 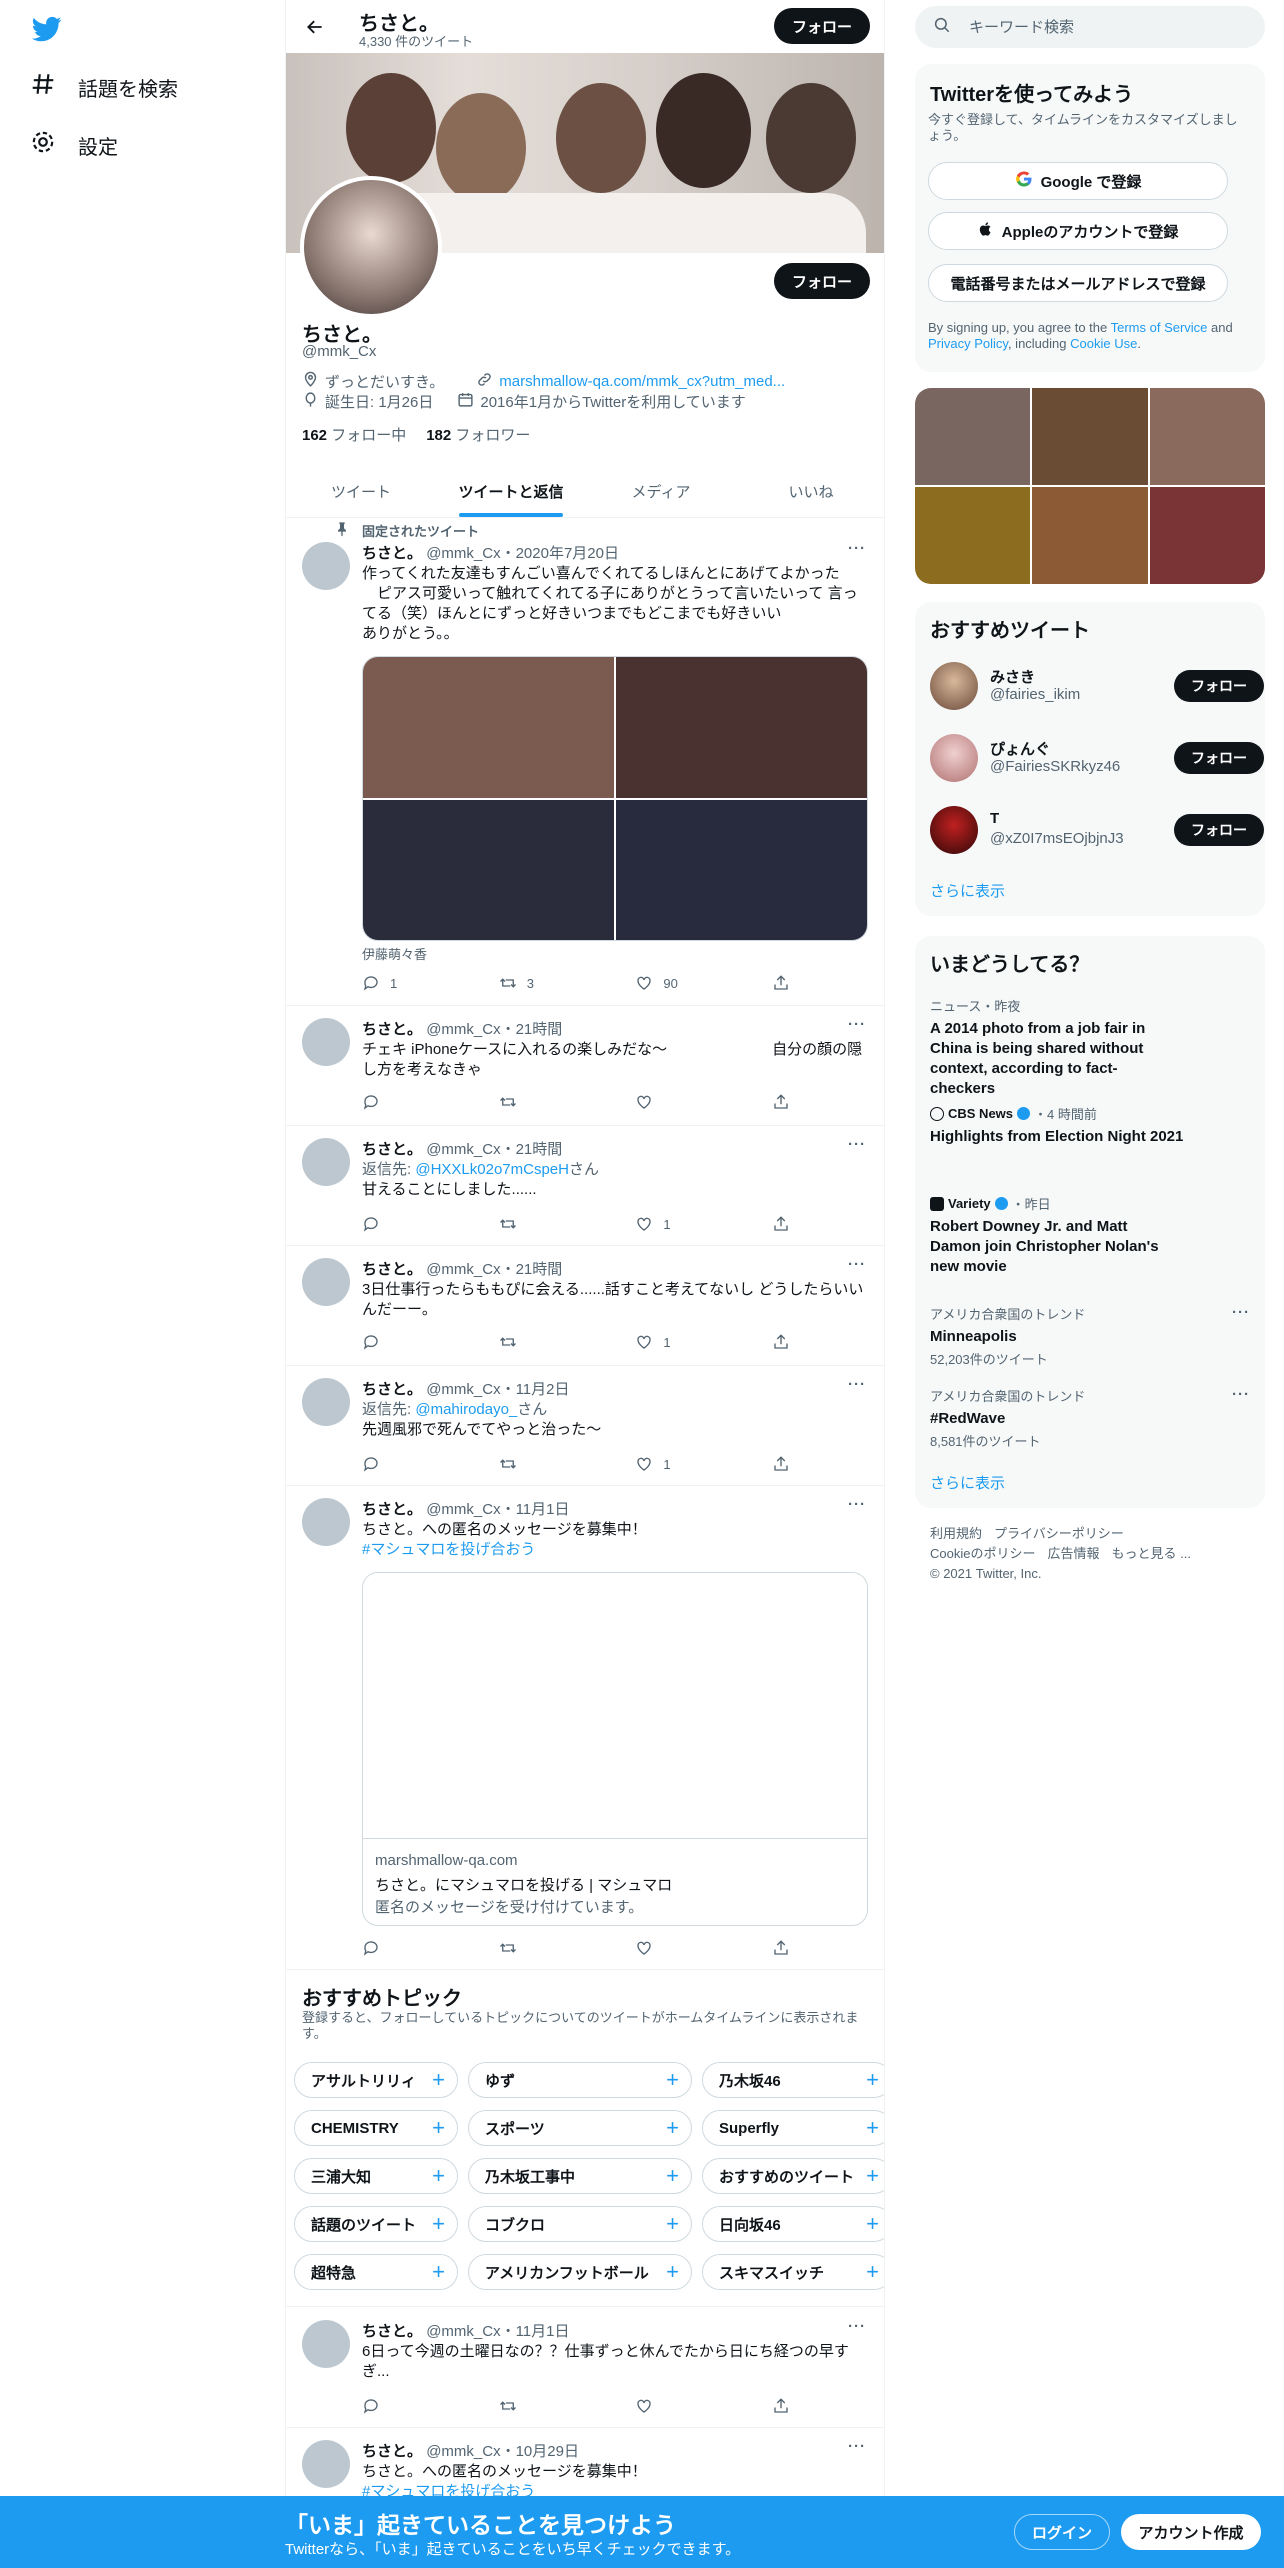 What do you see at coordinates (580, 2224) in the screenshot?
I see `topic-chip: コブクロ +` at bounding box center [580, 2224].